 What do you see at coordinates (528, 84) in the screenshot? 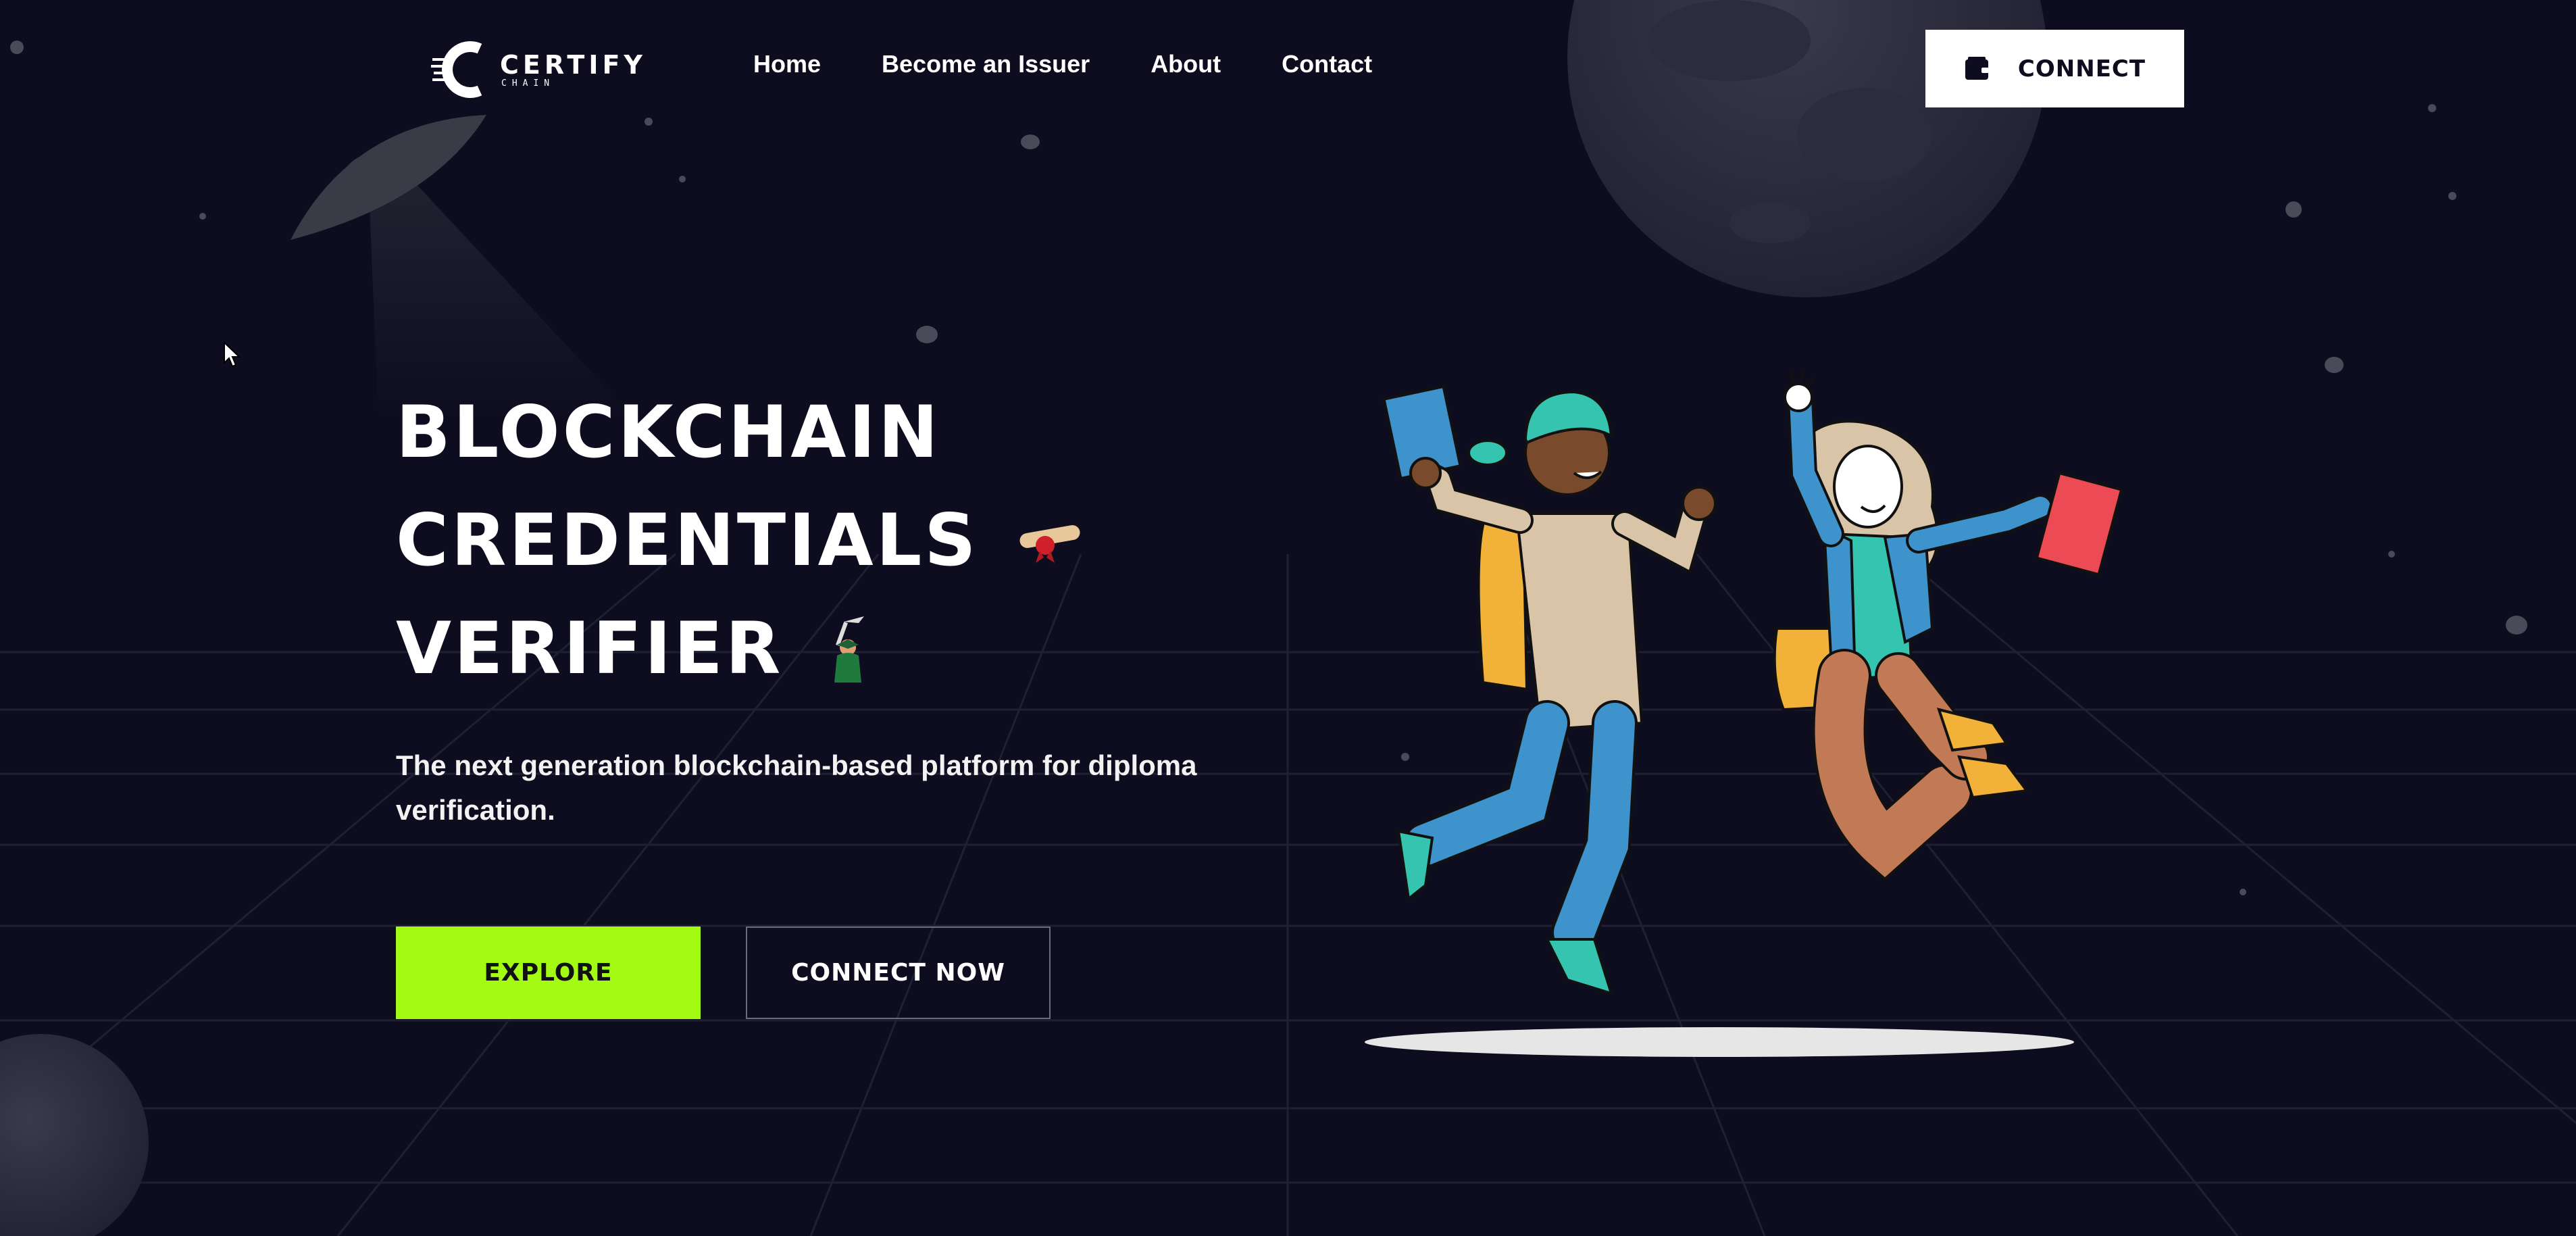
I see `brand-subname: CHAIN` at bounding box center [528, 84].